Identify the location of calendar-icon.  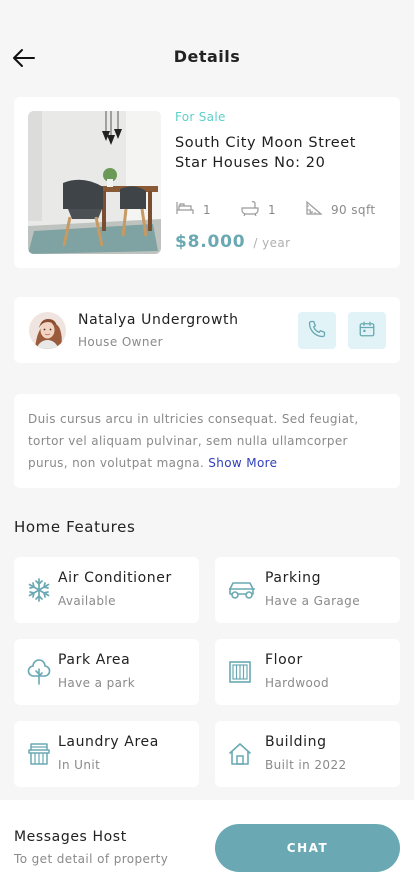
(367, 331).